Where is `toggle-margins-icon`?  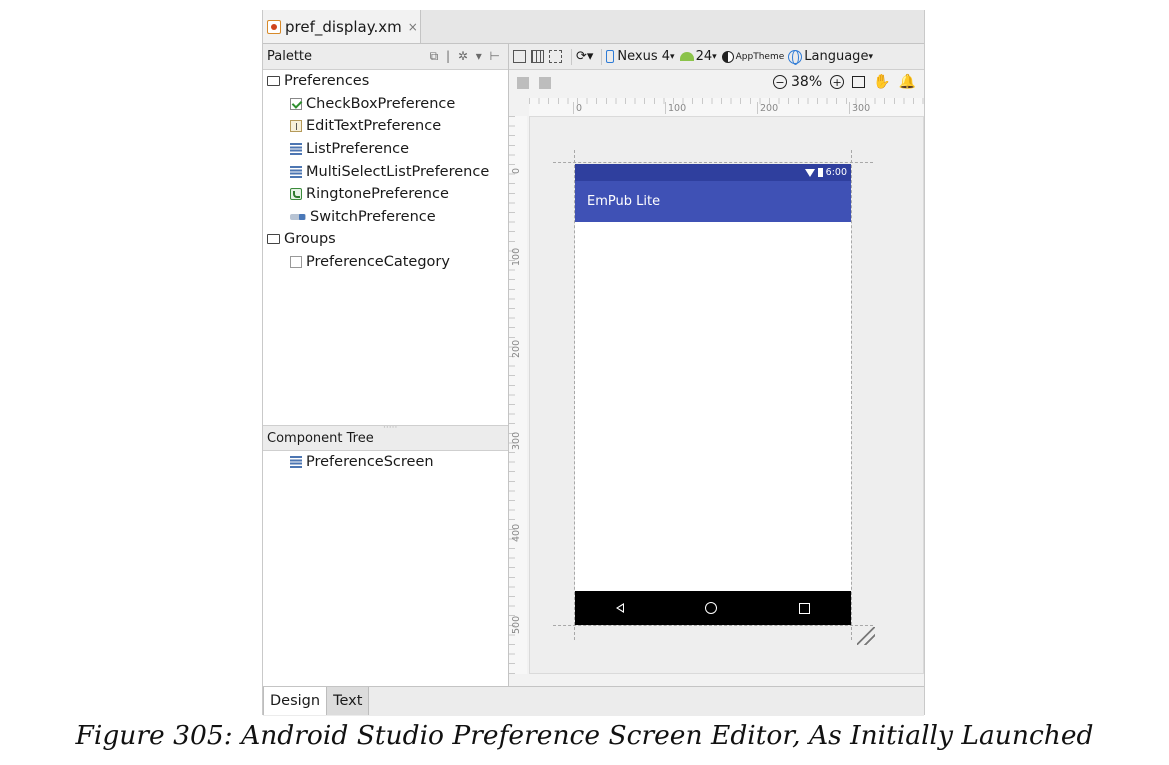
toggle-margins-icon is located at coordinates (523, 83).